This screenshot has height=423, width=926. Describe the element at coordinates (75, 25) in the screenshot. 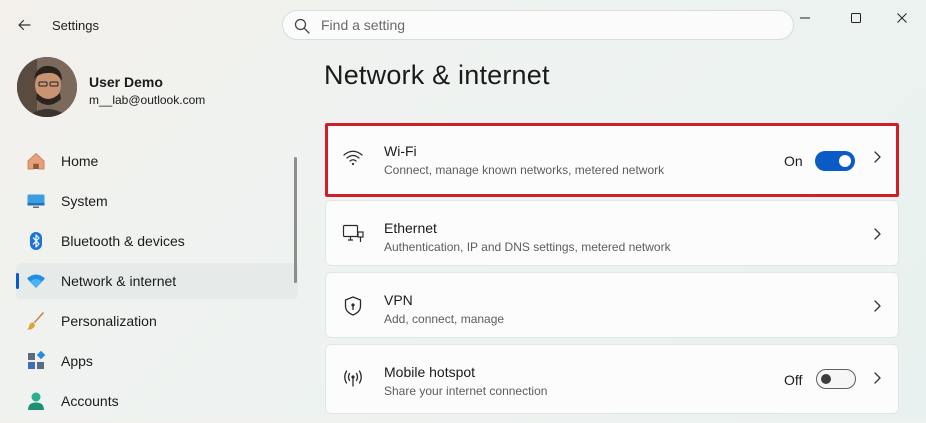

I see `app-title: Settings` at that location.